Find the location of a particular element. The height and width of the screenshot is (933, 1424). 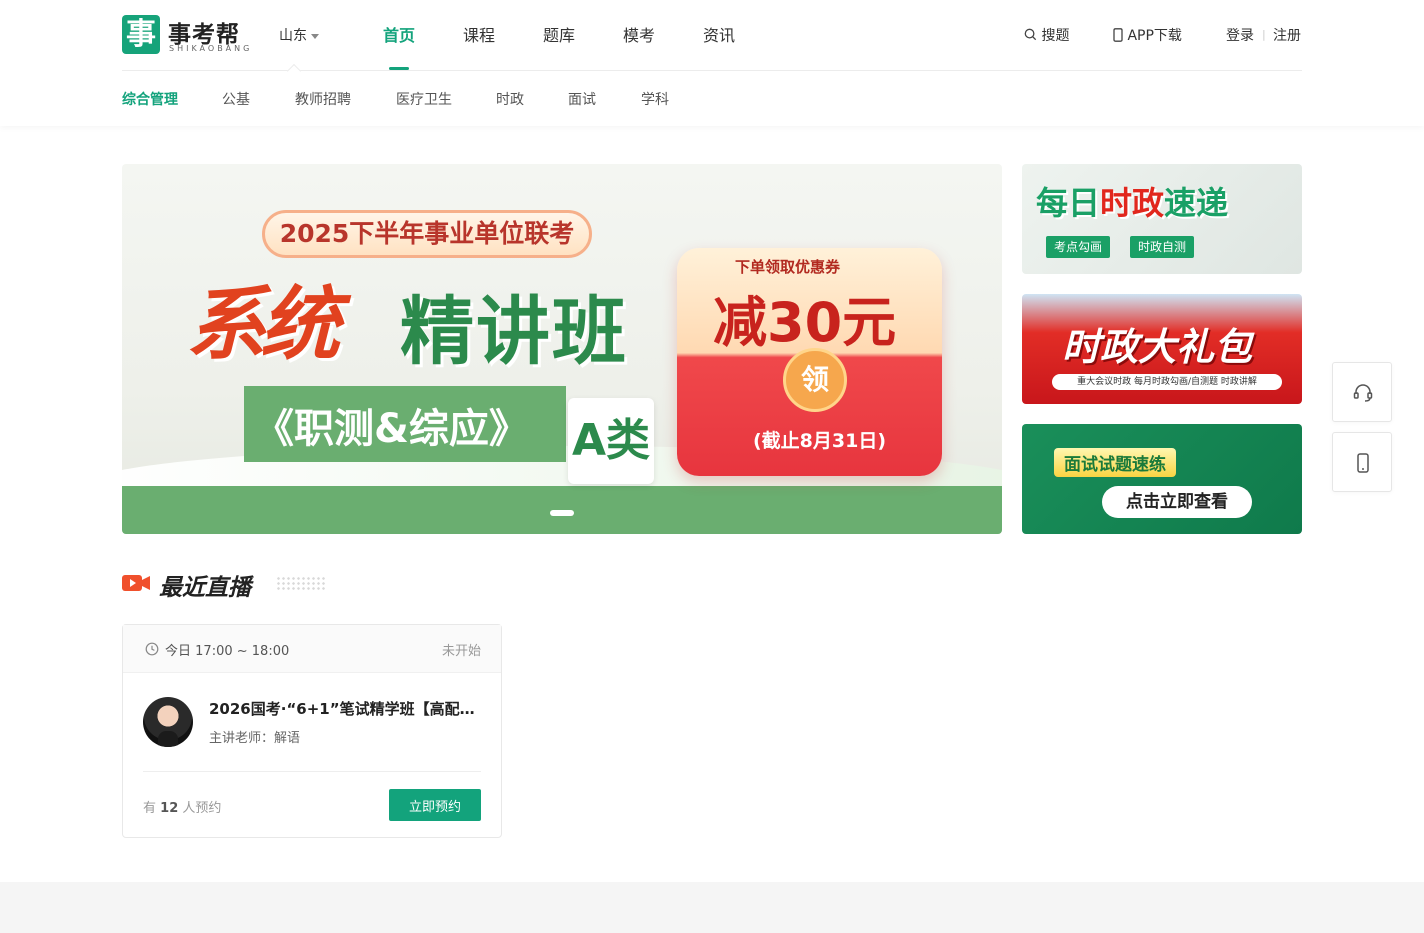

city-selector: 山东 is located at coordinates (299, 35).